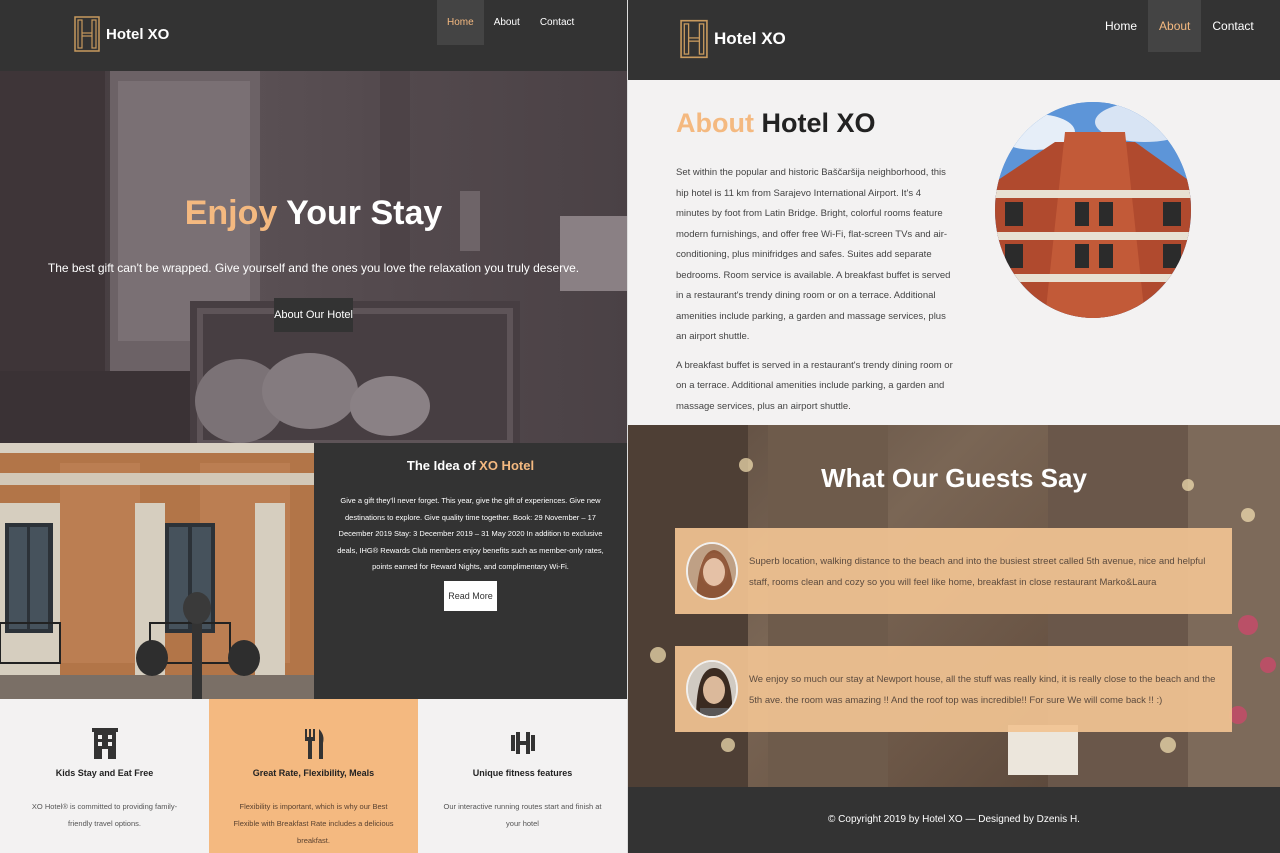  What do you see at coordinates (104, 773) in the screenshot?
I see `feature-title: Kids Stay and Eat Free` at bounding box center [104, 773].